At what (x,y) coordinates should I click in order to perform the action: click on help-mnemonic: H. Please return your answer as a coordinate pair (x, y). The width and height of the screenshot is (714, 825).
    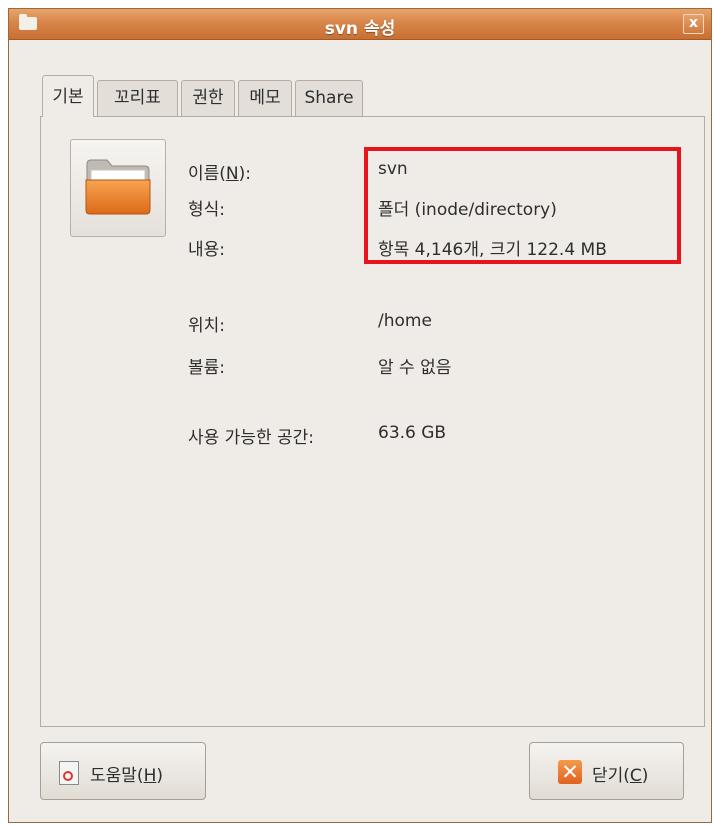
    Looking at the image, I should click on (150, 776).